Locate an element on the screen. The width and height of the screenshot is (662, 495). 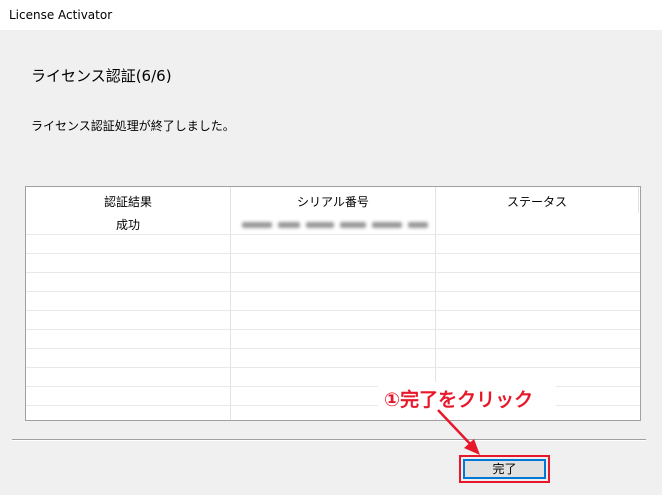
finish-button: 完了 is located at coordinates (504, 469).